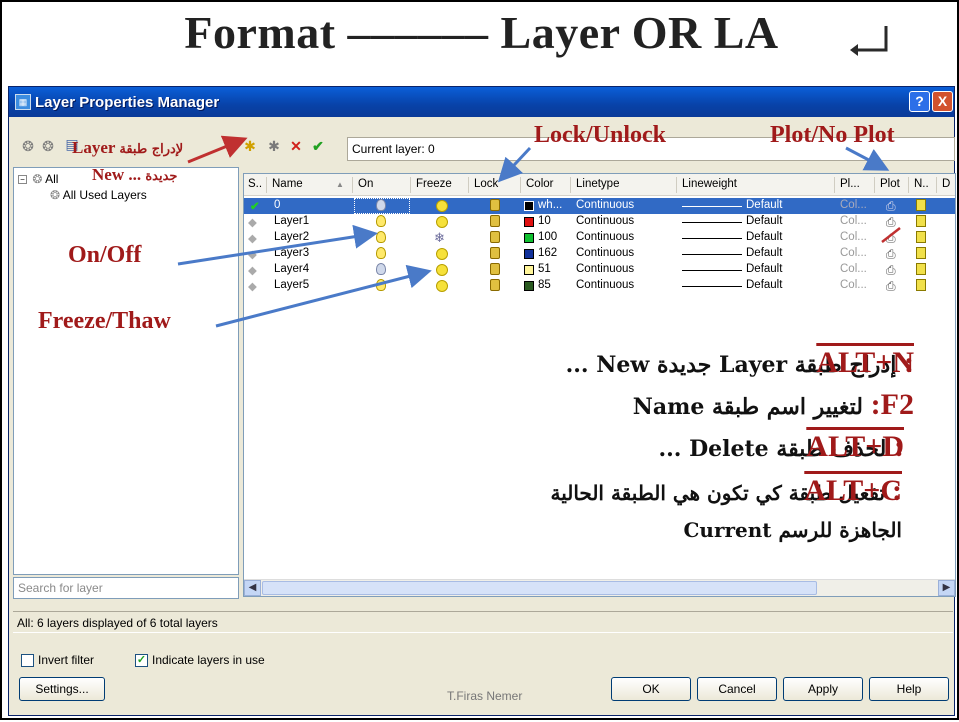  What do you see at coordinates (277, 205) in the screenshot?
I see `layer-name: 0` at bounding box center [277, 205].